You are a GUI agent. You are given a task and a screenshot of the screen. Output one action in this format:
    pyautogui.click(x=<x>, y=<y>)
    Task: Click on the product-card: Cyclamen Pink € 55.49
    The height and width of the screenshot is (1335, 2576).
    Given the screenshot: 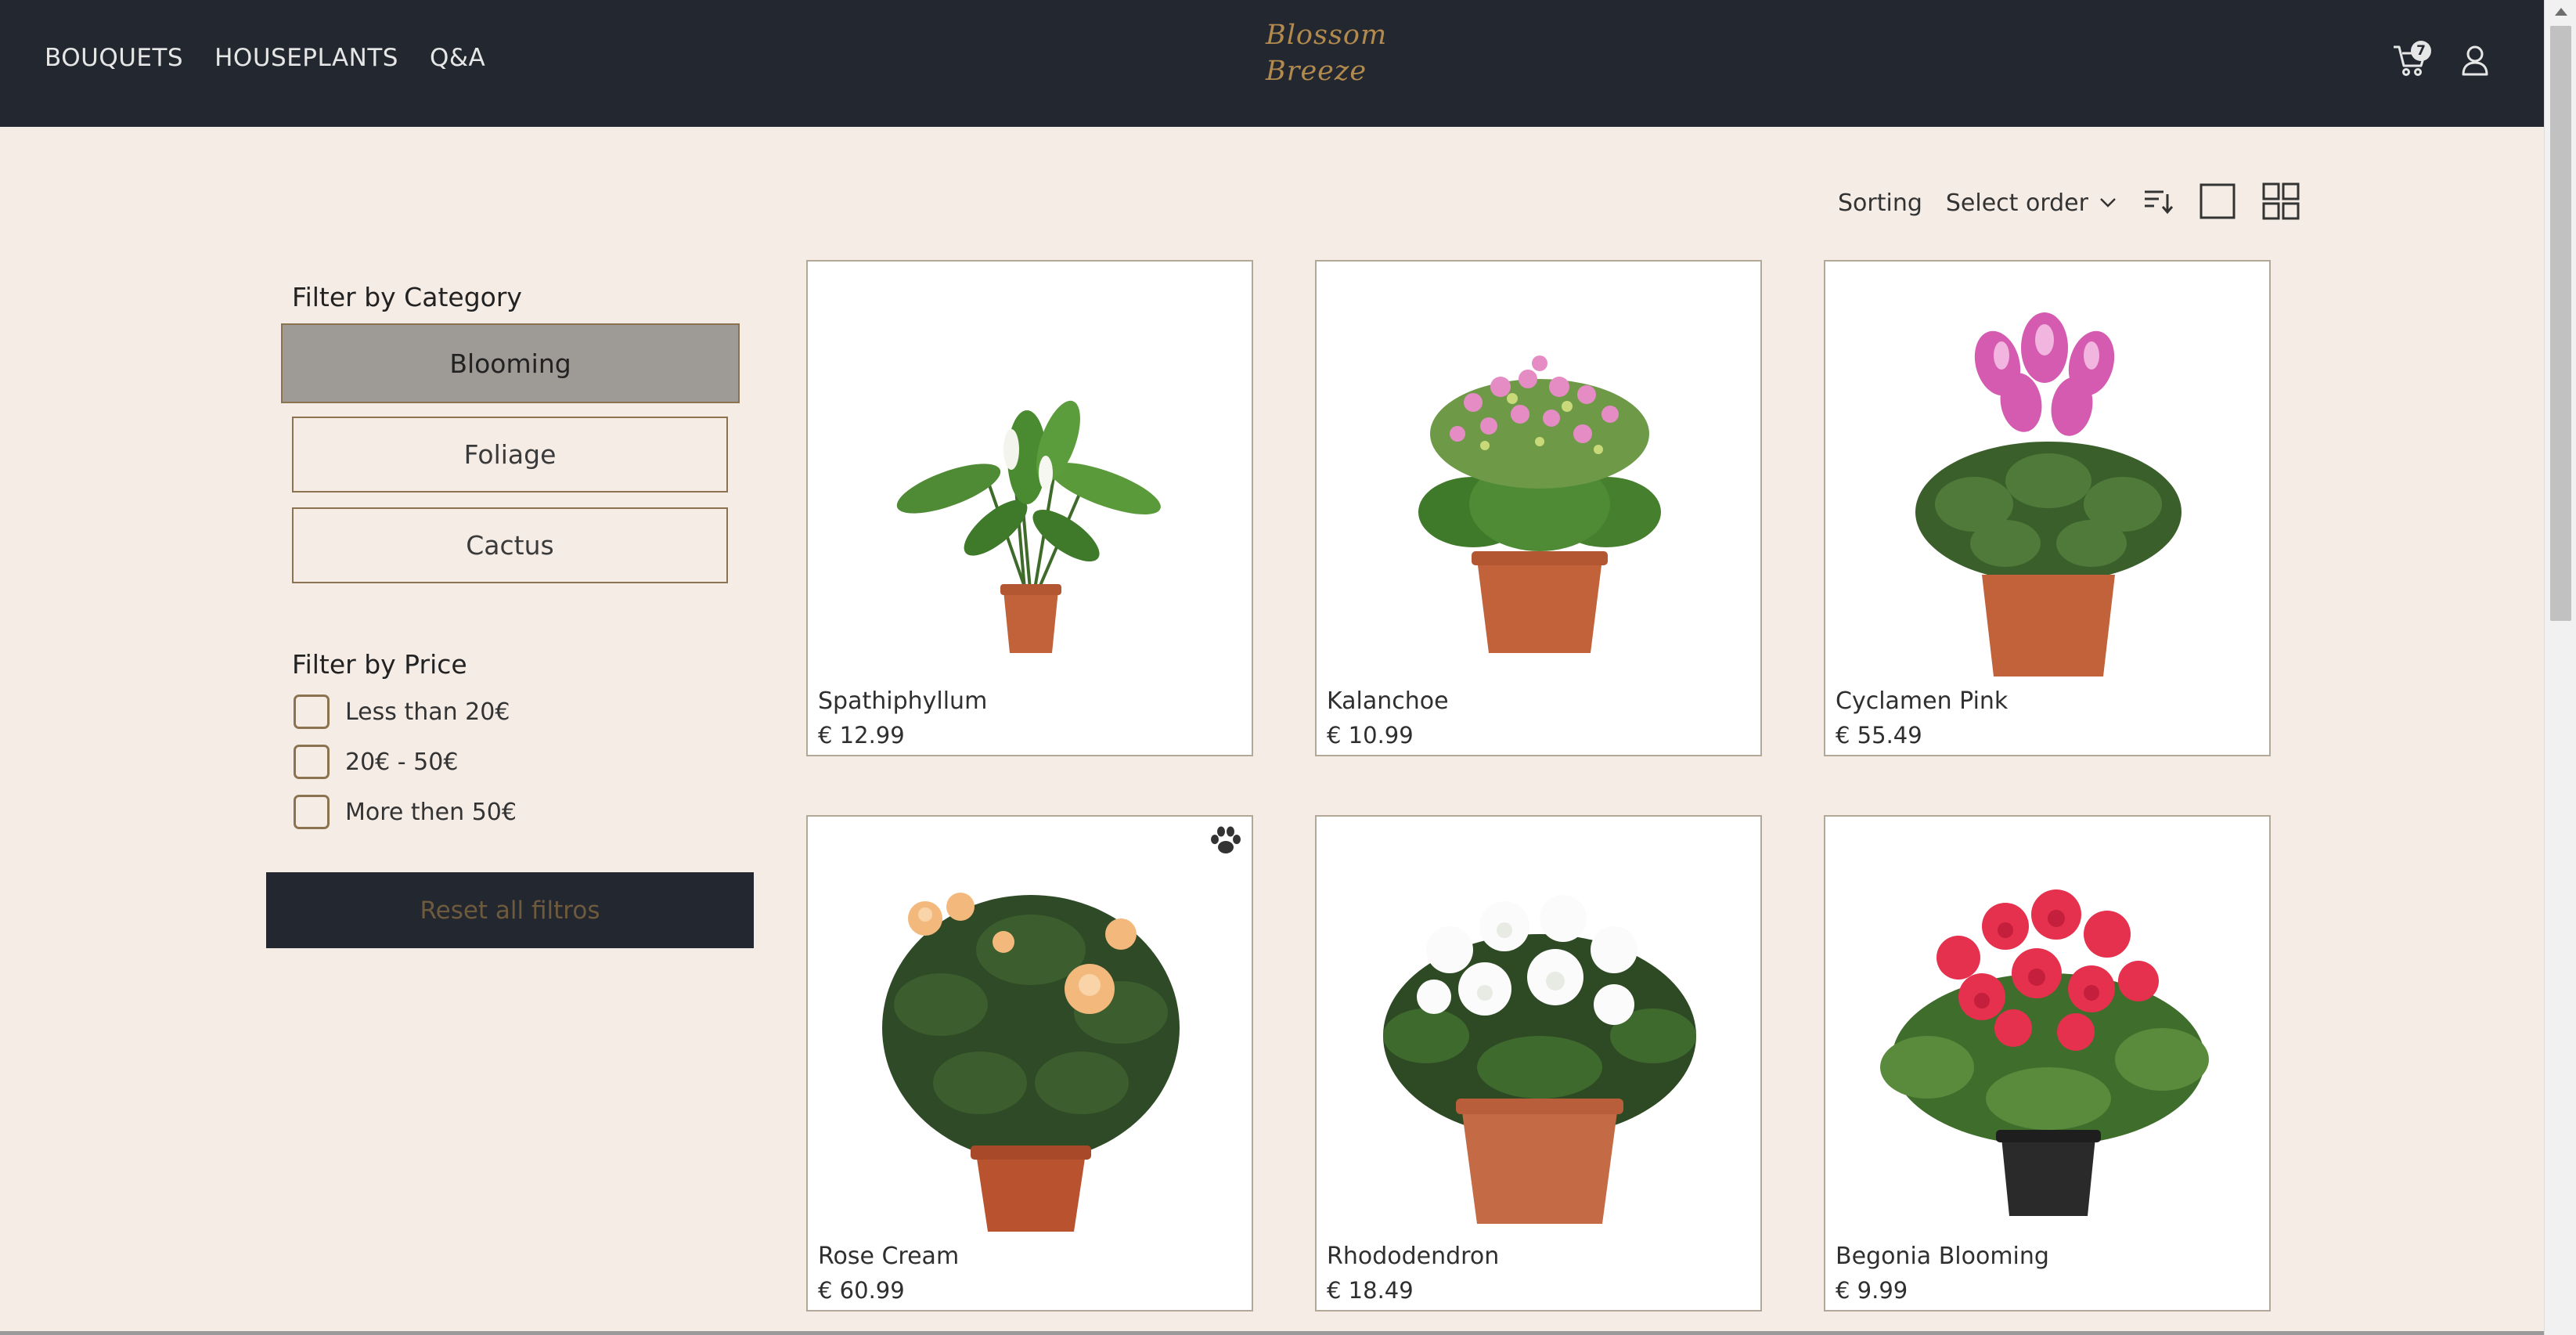 What is the action you would take?
    pyautogui.click(x=2047, y=508)
    